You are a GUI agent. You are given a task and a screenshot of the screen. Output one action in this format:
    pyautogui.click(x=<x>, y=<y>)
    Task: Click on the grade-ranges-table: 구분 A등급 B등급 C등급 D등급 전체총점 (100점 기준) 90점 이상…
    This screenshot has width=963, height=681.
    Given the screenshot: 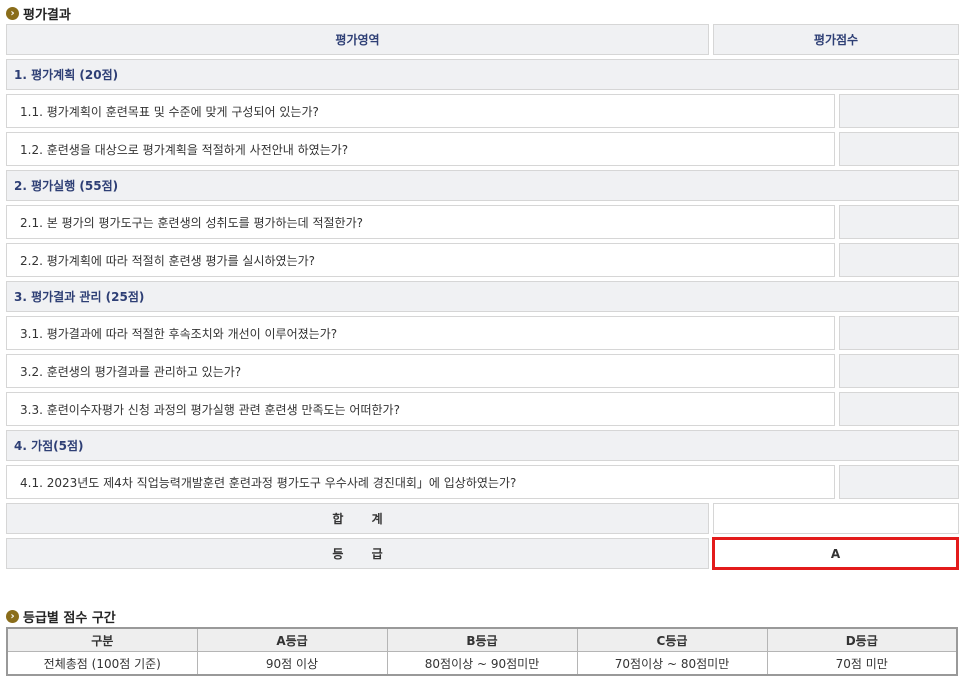 What is the action you would take?
    pyautogui.click(x=482, y=651)
    